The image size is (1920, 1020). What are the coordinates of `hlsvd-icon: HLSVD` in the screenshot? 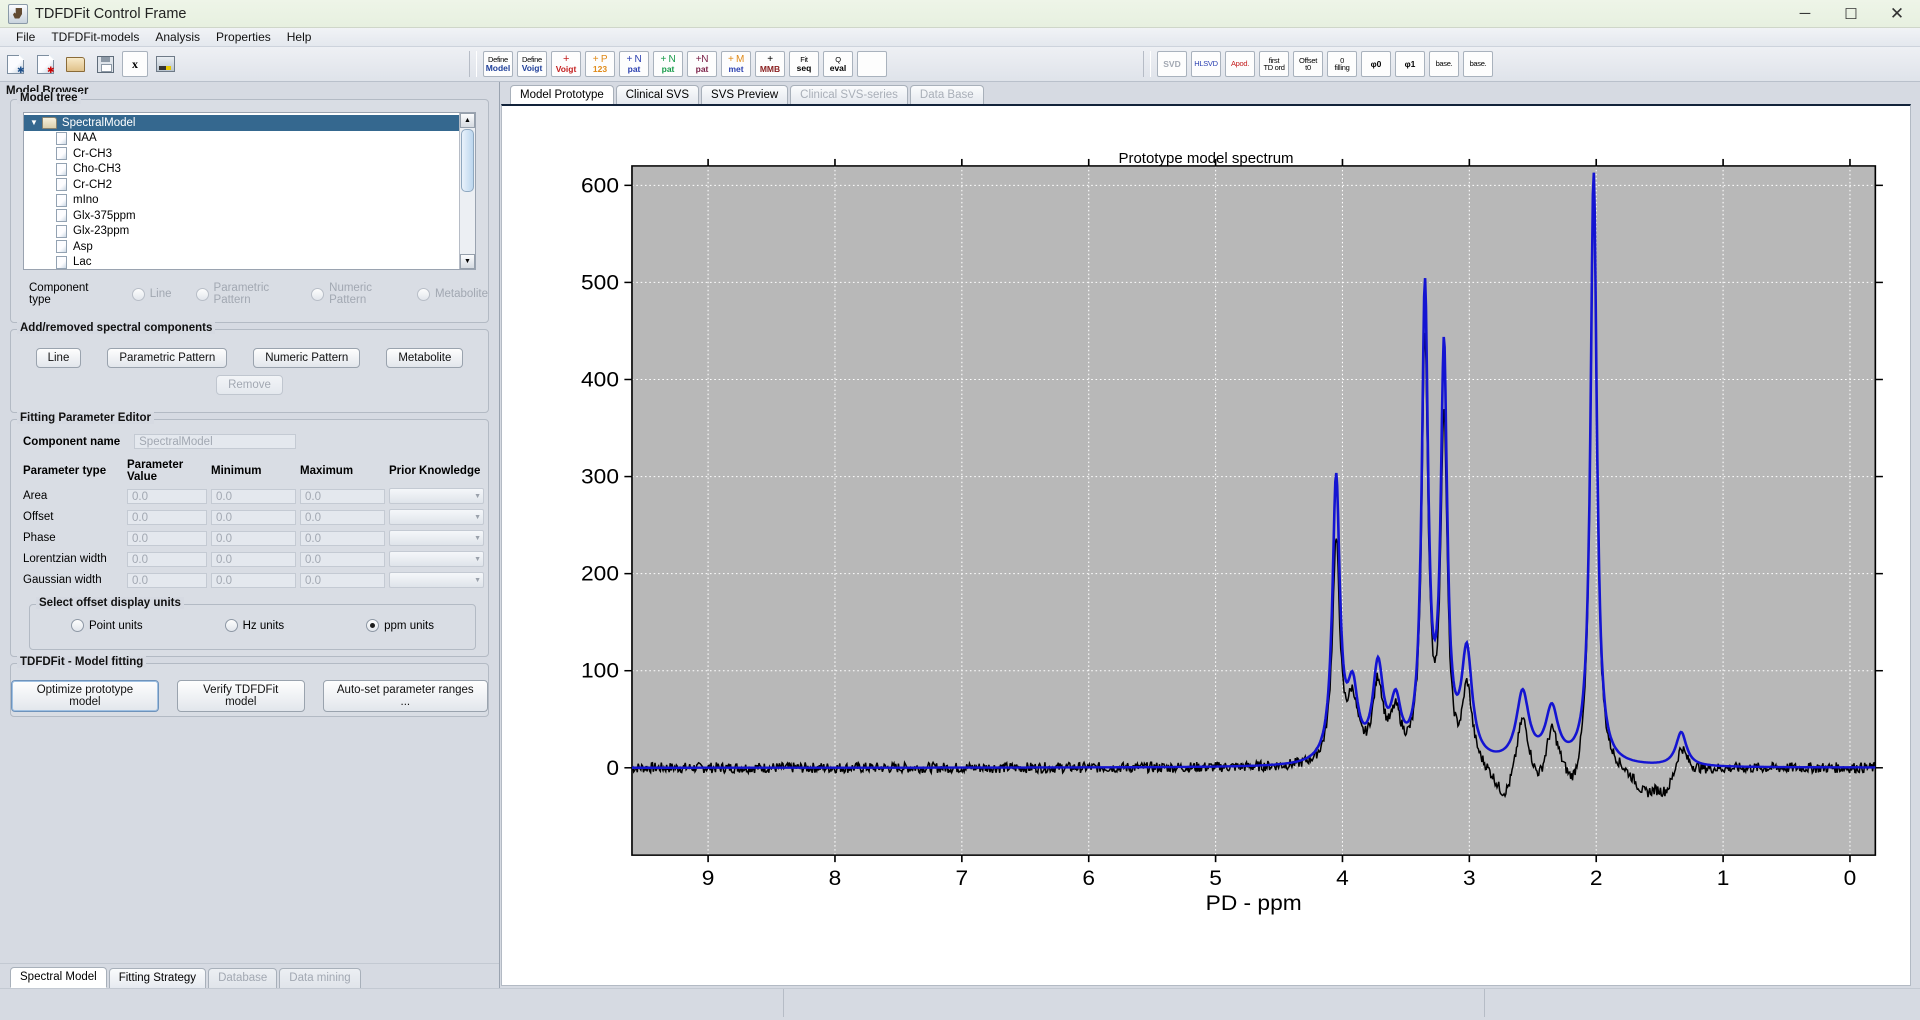 It's located at (1206, 64).